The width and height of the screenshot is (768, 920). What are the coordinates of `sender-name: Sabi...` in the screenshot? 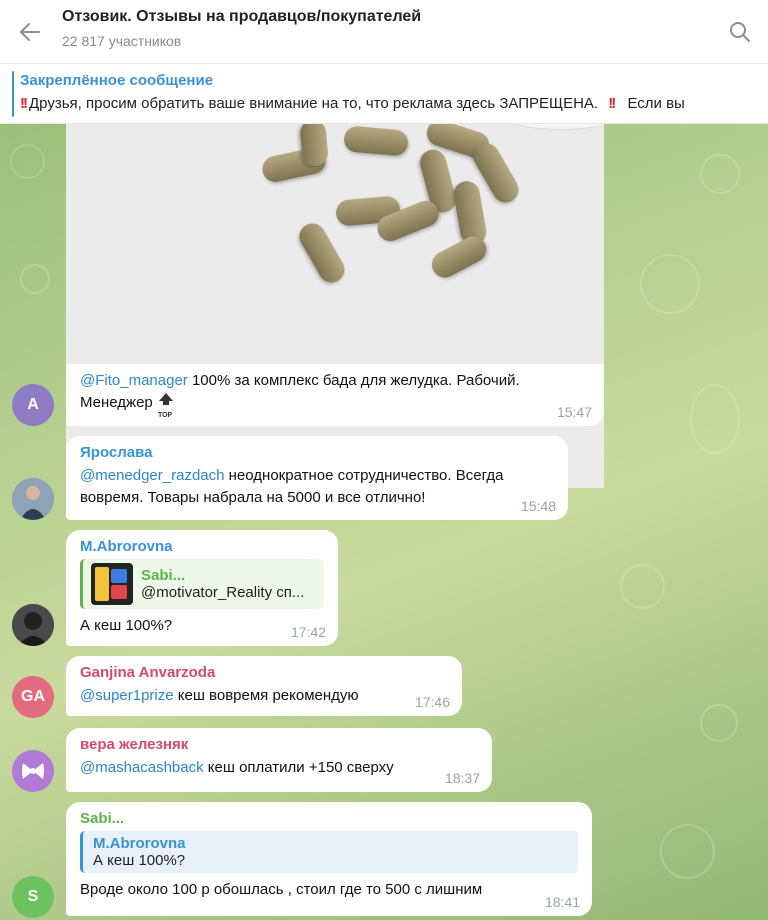 It's located at (329, 818).